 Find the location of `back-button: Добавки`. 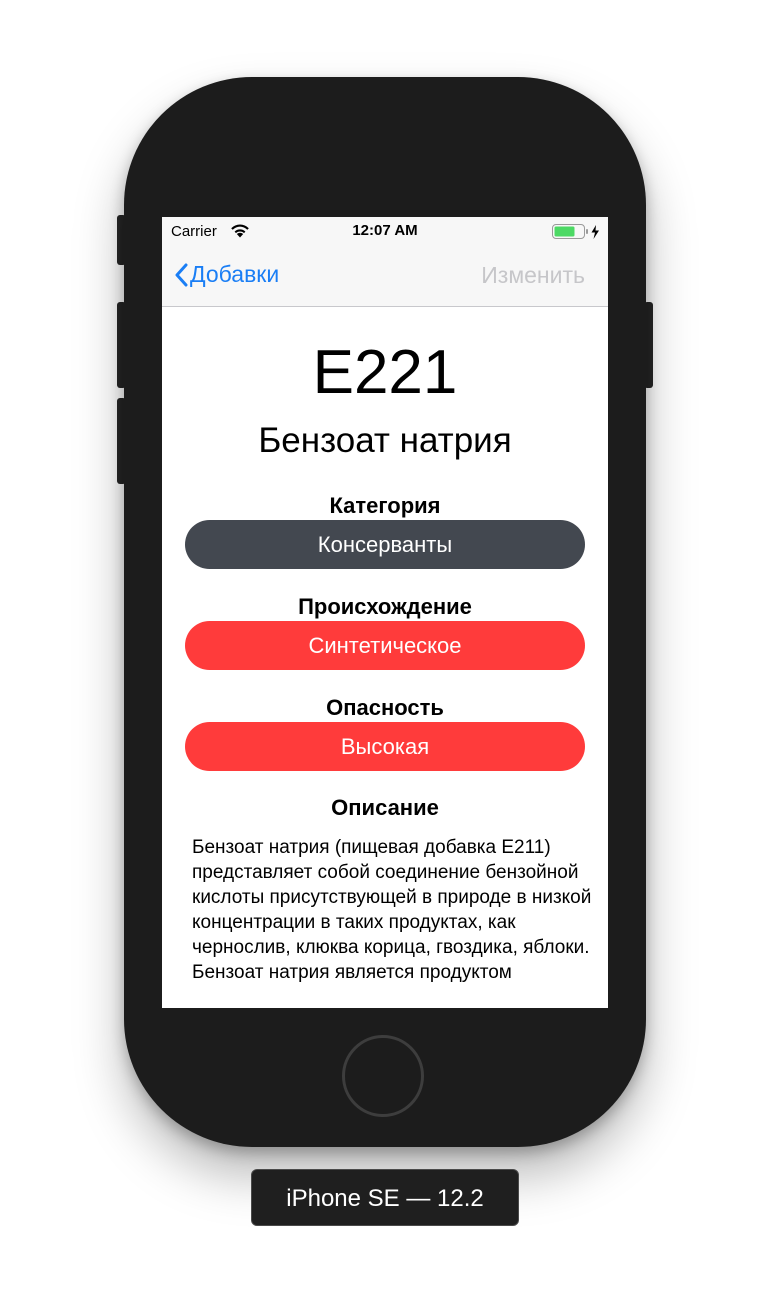

back-button: Добавки is located at coordinates (226, 274).